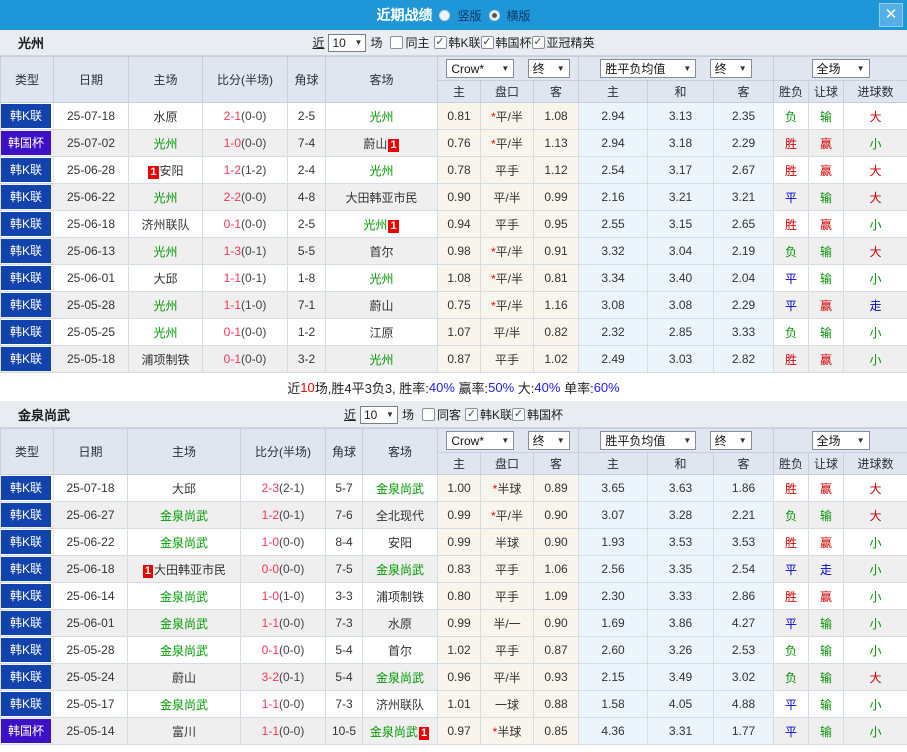 The height and width of the screenshot is (752, 907). What do you see at coordinates (826, 143) in the screenshot?
I see `handicap-result-cell: 赢` at bounding box center [826, 143].